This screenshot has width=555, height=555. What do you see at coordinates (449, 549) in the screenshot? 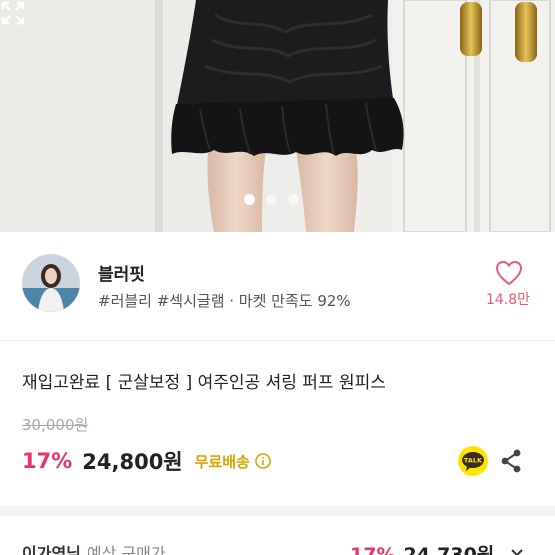
I see `expected-price-value: 24,730원` at bounding box center [449, 549].